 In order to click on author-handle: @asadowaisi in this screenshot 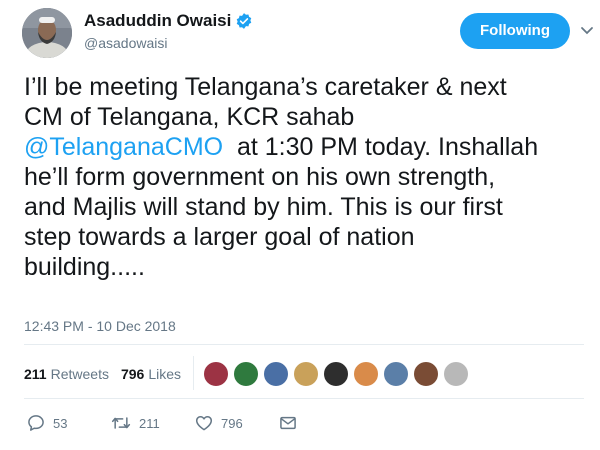, I will do `click(168, 43)`.